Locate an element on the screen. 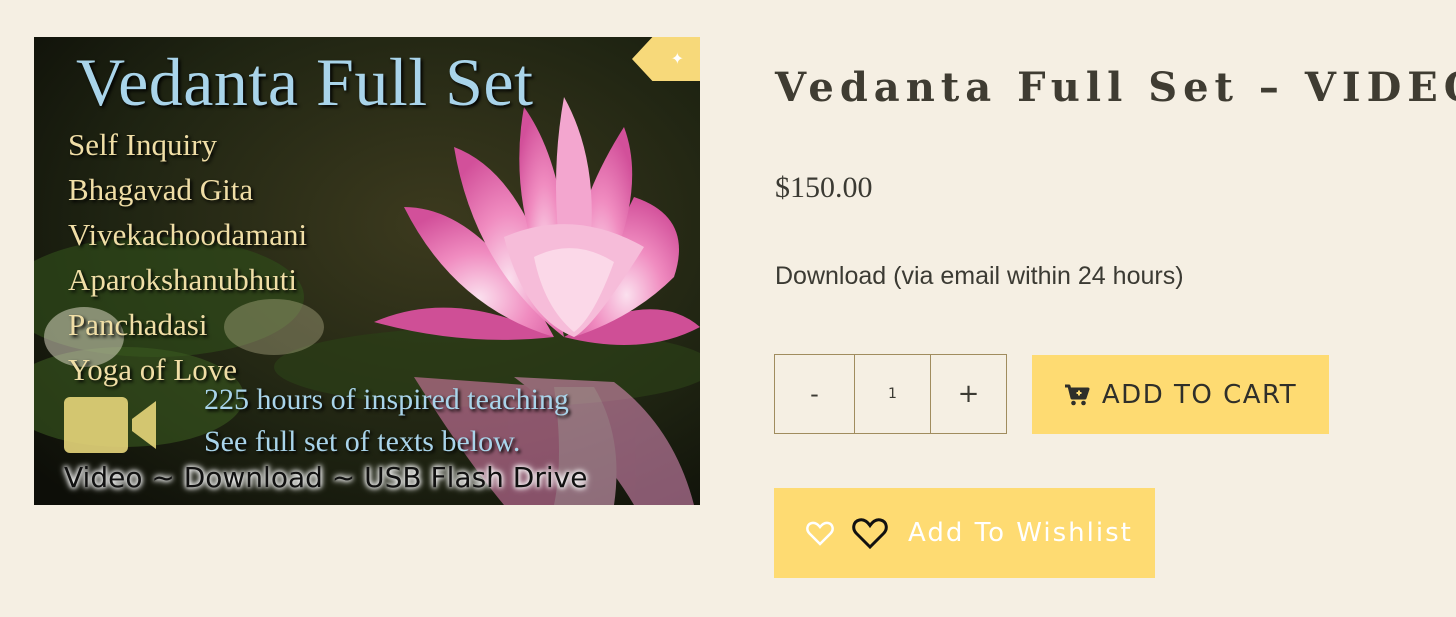 This screenshot has width=1456, height=617. product-variant: Download (via email within 24 hours) is located at coordinates (979, 276).